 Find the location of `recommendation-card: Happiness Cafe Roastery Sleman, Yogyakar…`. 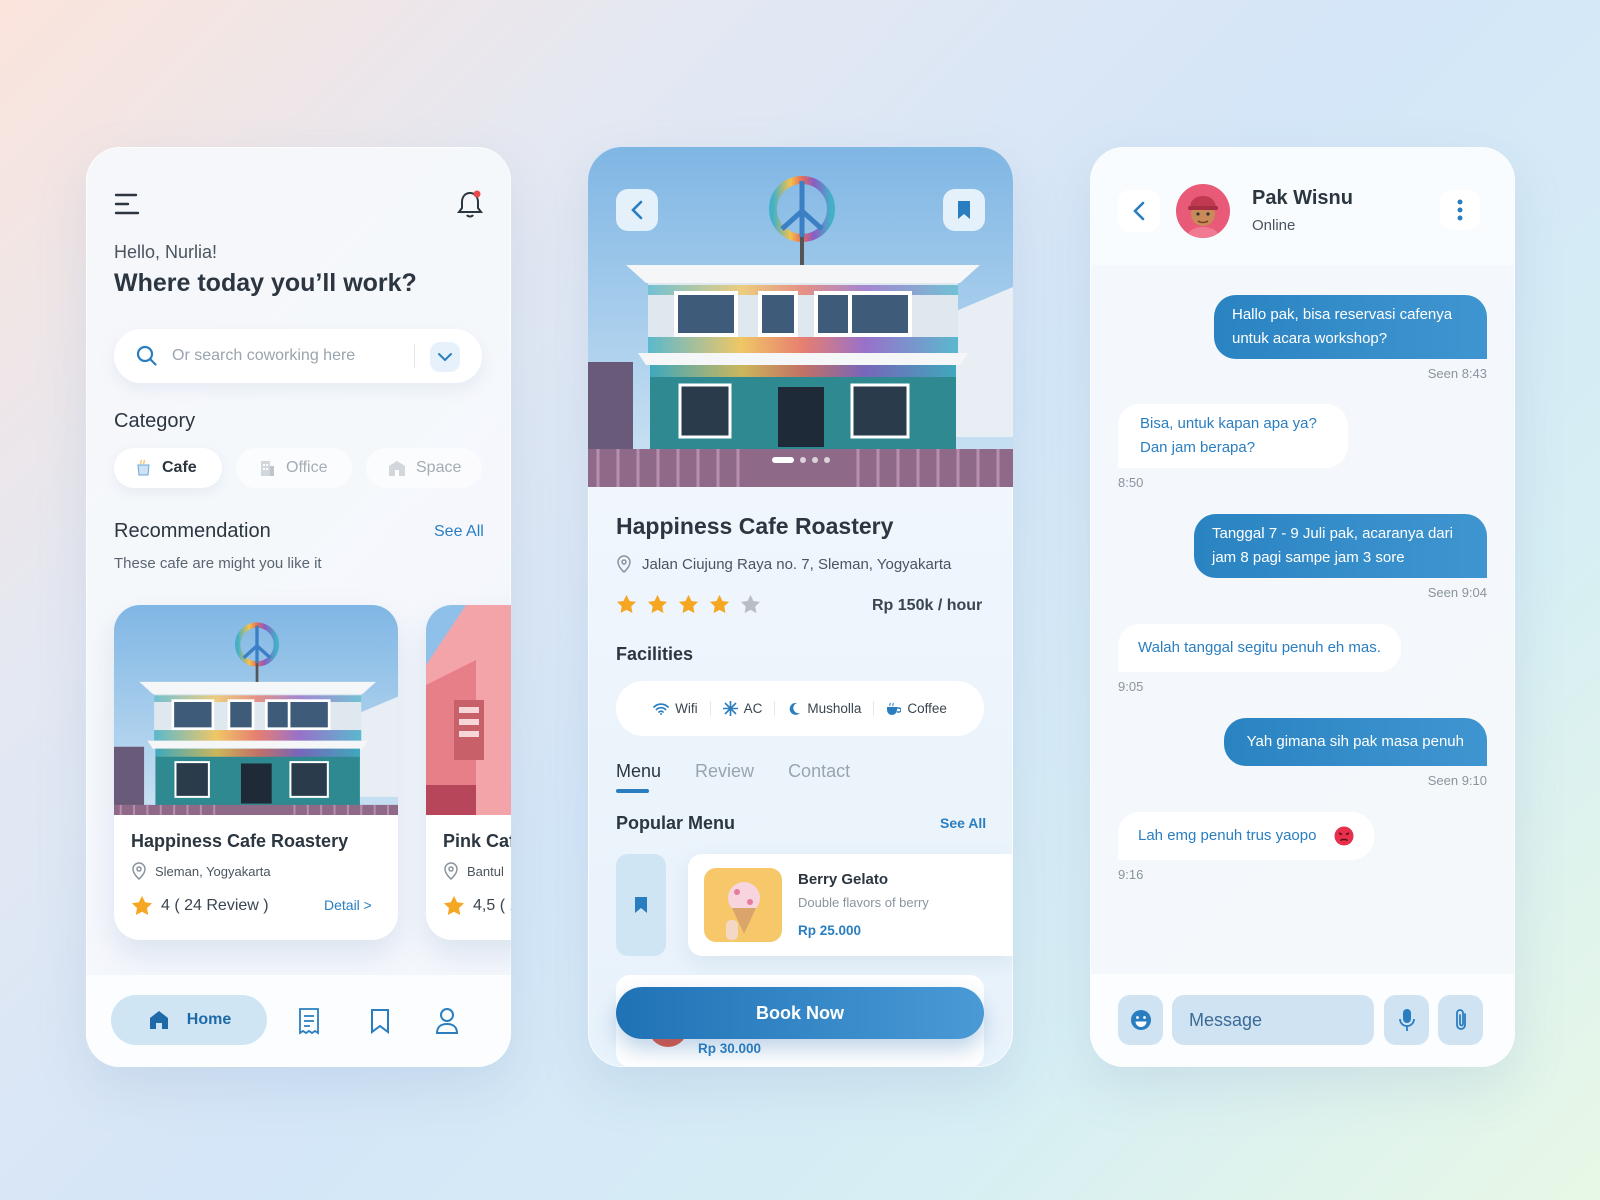

recommendation-card: Happiness Cafe Roastery Sleman, Yogyakar… is located at coordinates (256, 772).